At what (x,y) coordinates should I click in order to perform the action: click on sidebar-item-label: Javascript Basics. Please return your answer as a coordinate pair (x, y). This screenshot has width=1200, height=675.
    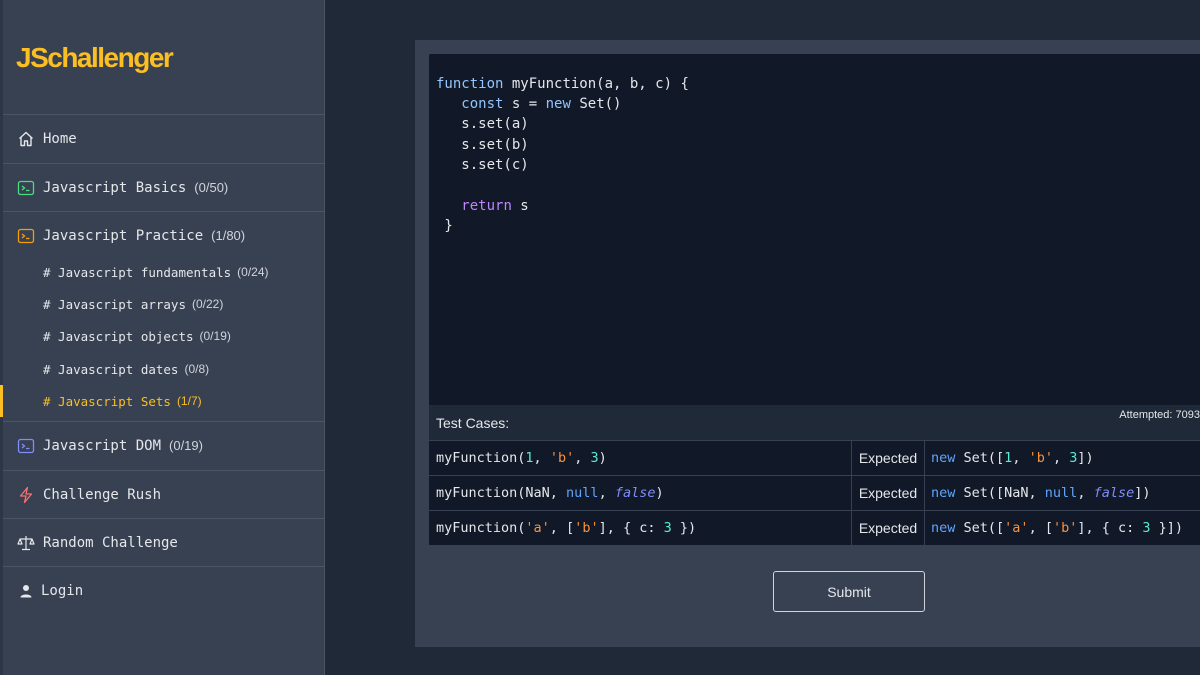
    Looking at the image, I should click on (115, 187).